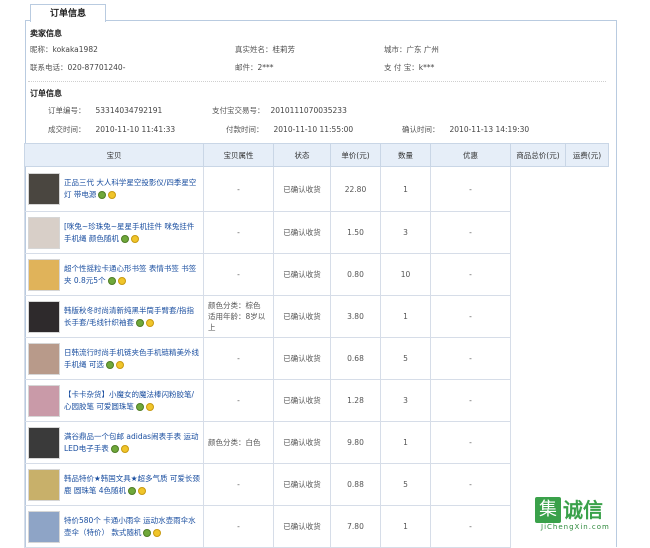  I want to click on seller-realname: 真实姓名：桂莉芳, so click(265, 49).